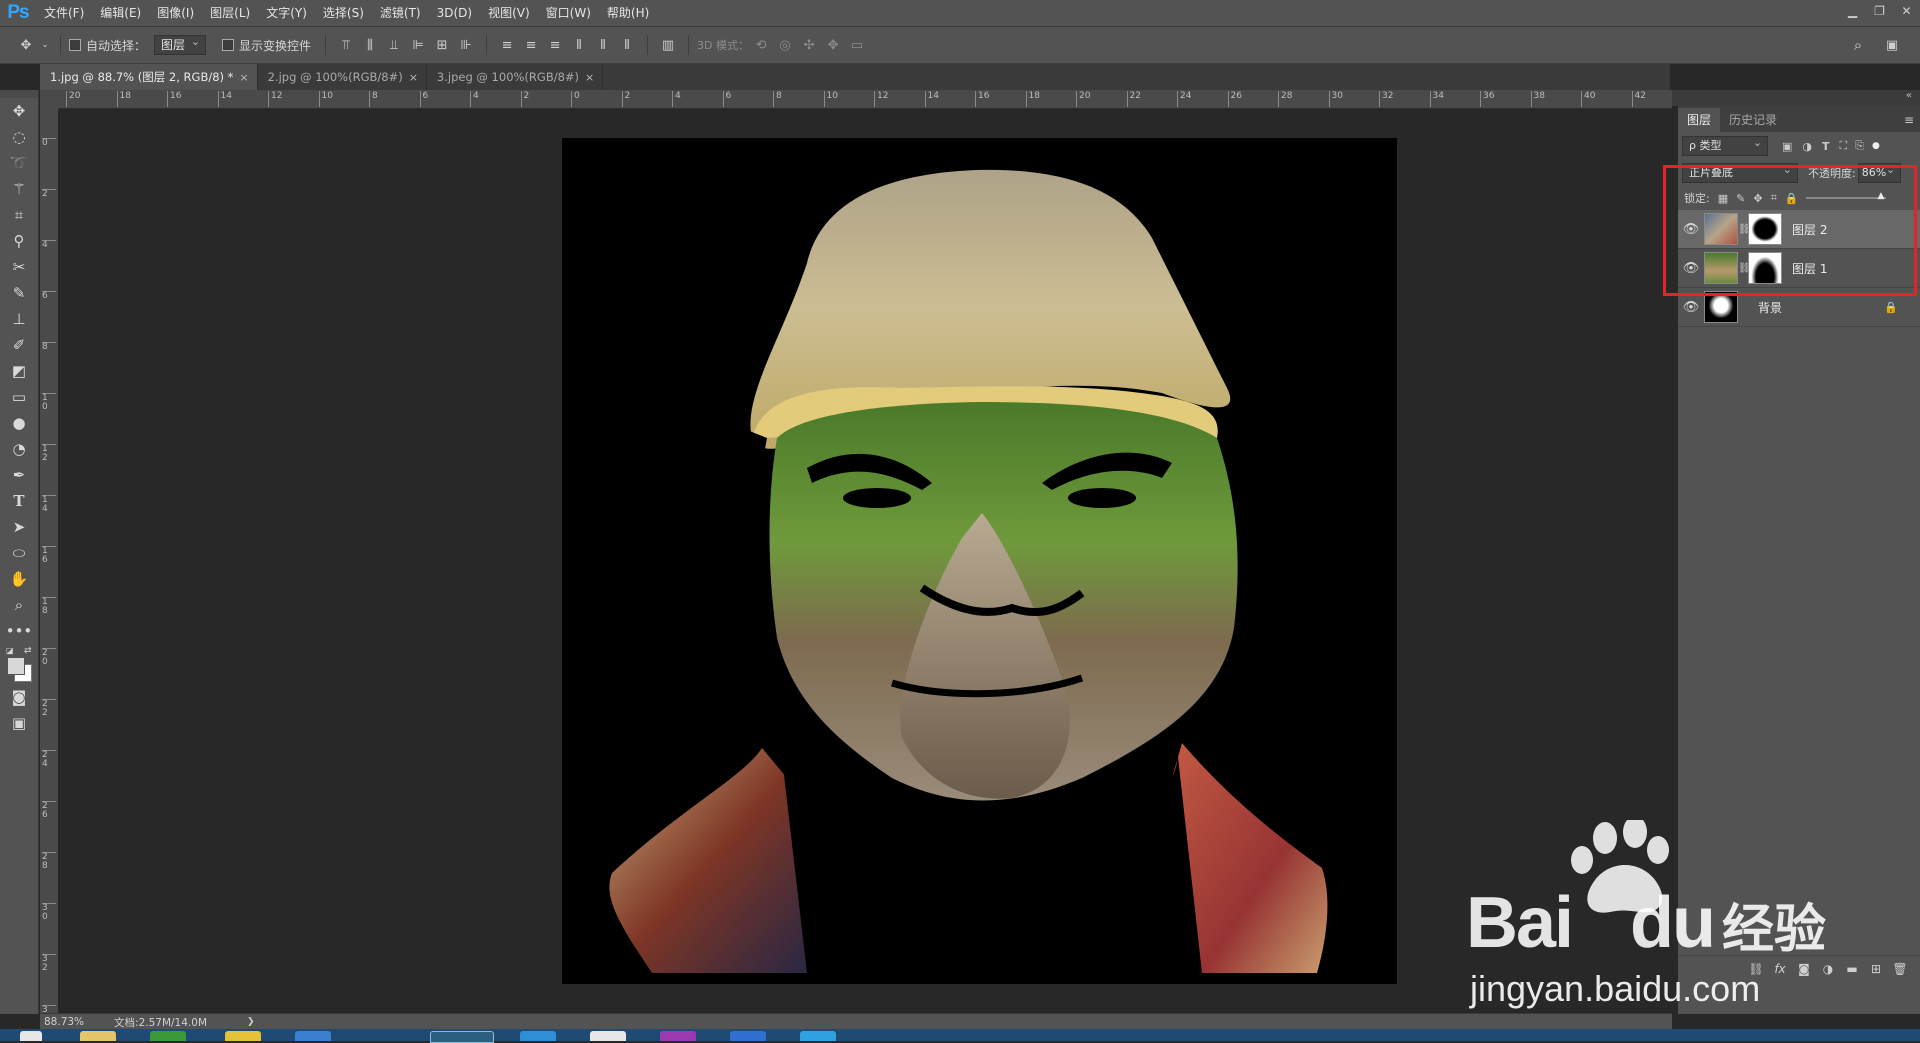  What do you see at coordinates (120, 13) in the screenshot?
I see `menu-edit: 编辑(E)` at bounding box center [120, 13].